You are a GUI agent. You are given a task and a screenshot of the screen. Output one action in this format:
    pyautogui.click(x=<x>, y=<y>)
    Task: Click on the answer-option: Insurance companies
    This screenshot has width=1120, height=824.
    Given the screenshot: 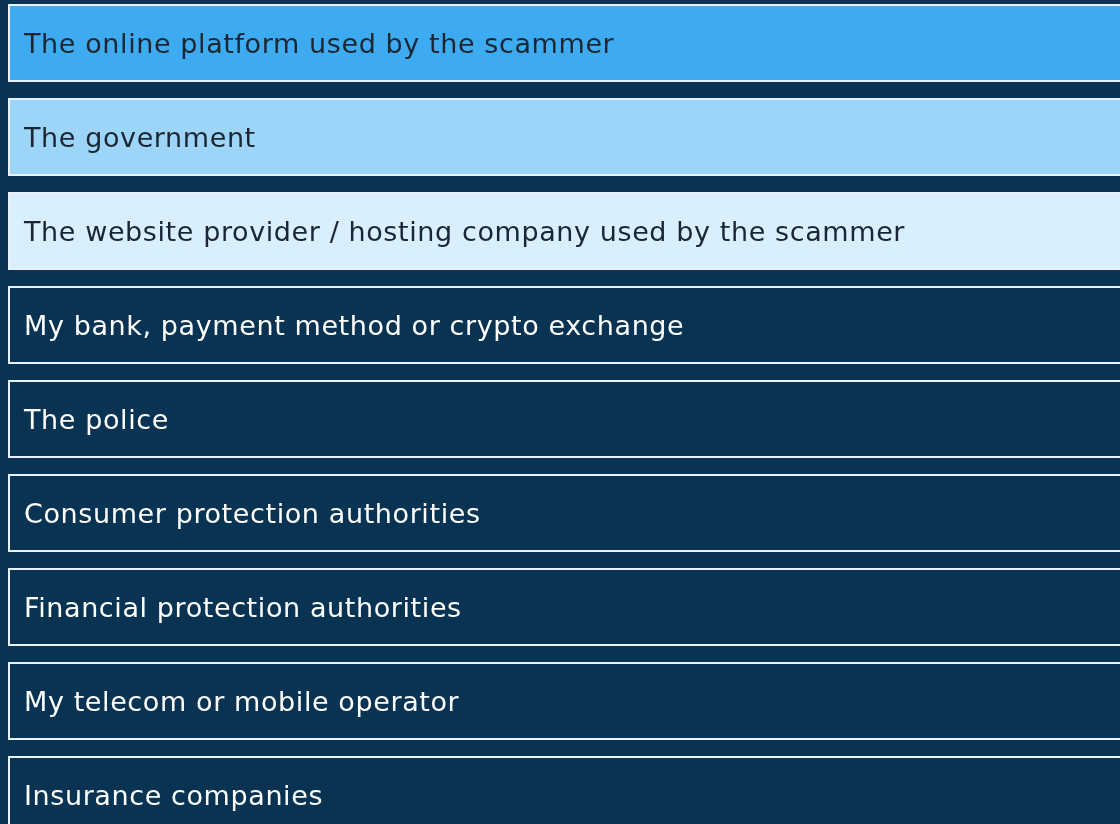 What is the action you would take?
    pyautogui.click(x=564, y=790)
    